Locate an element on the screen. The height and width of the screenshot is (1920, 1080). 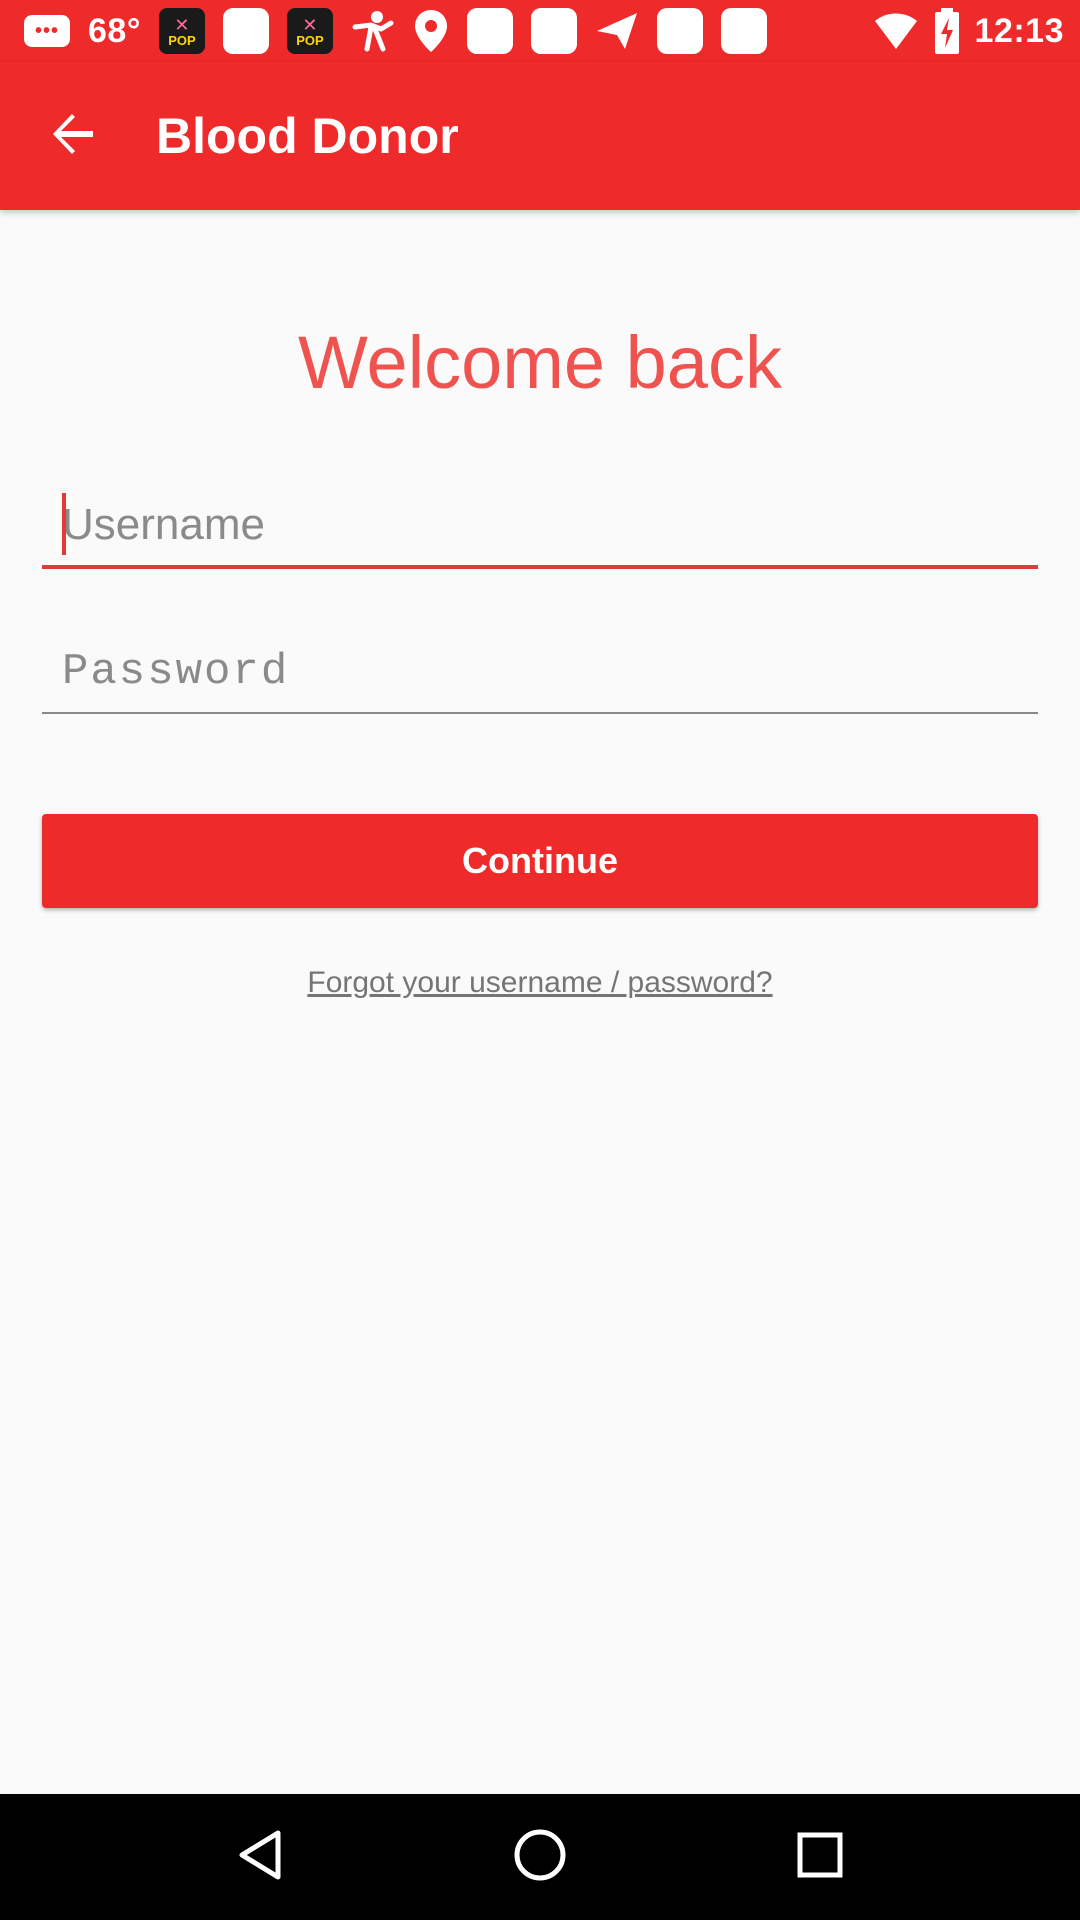
recents-square-icon is located at coordinates (820, 1857).